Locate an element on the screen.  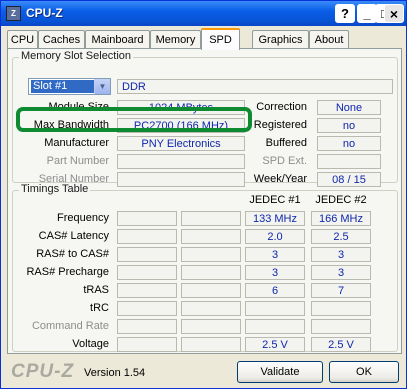
spd-ext-label: SPD Ext. is located at coordinates (284, 161).